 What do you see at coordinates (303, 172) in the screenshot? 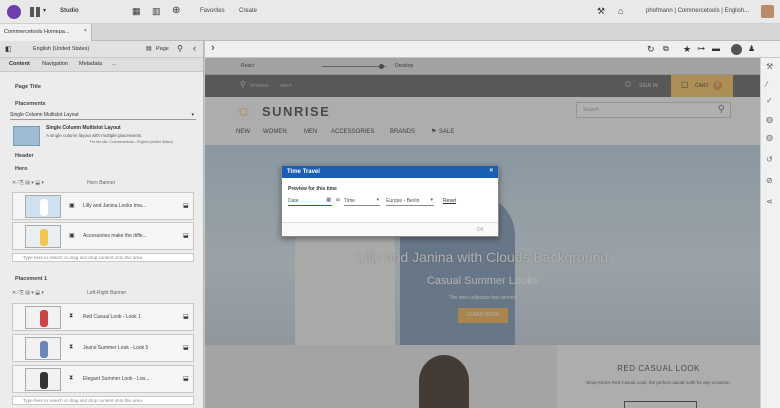
I see `dialog-title: Time Travel` at bounding box center [303, 172].